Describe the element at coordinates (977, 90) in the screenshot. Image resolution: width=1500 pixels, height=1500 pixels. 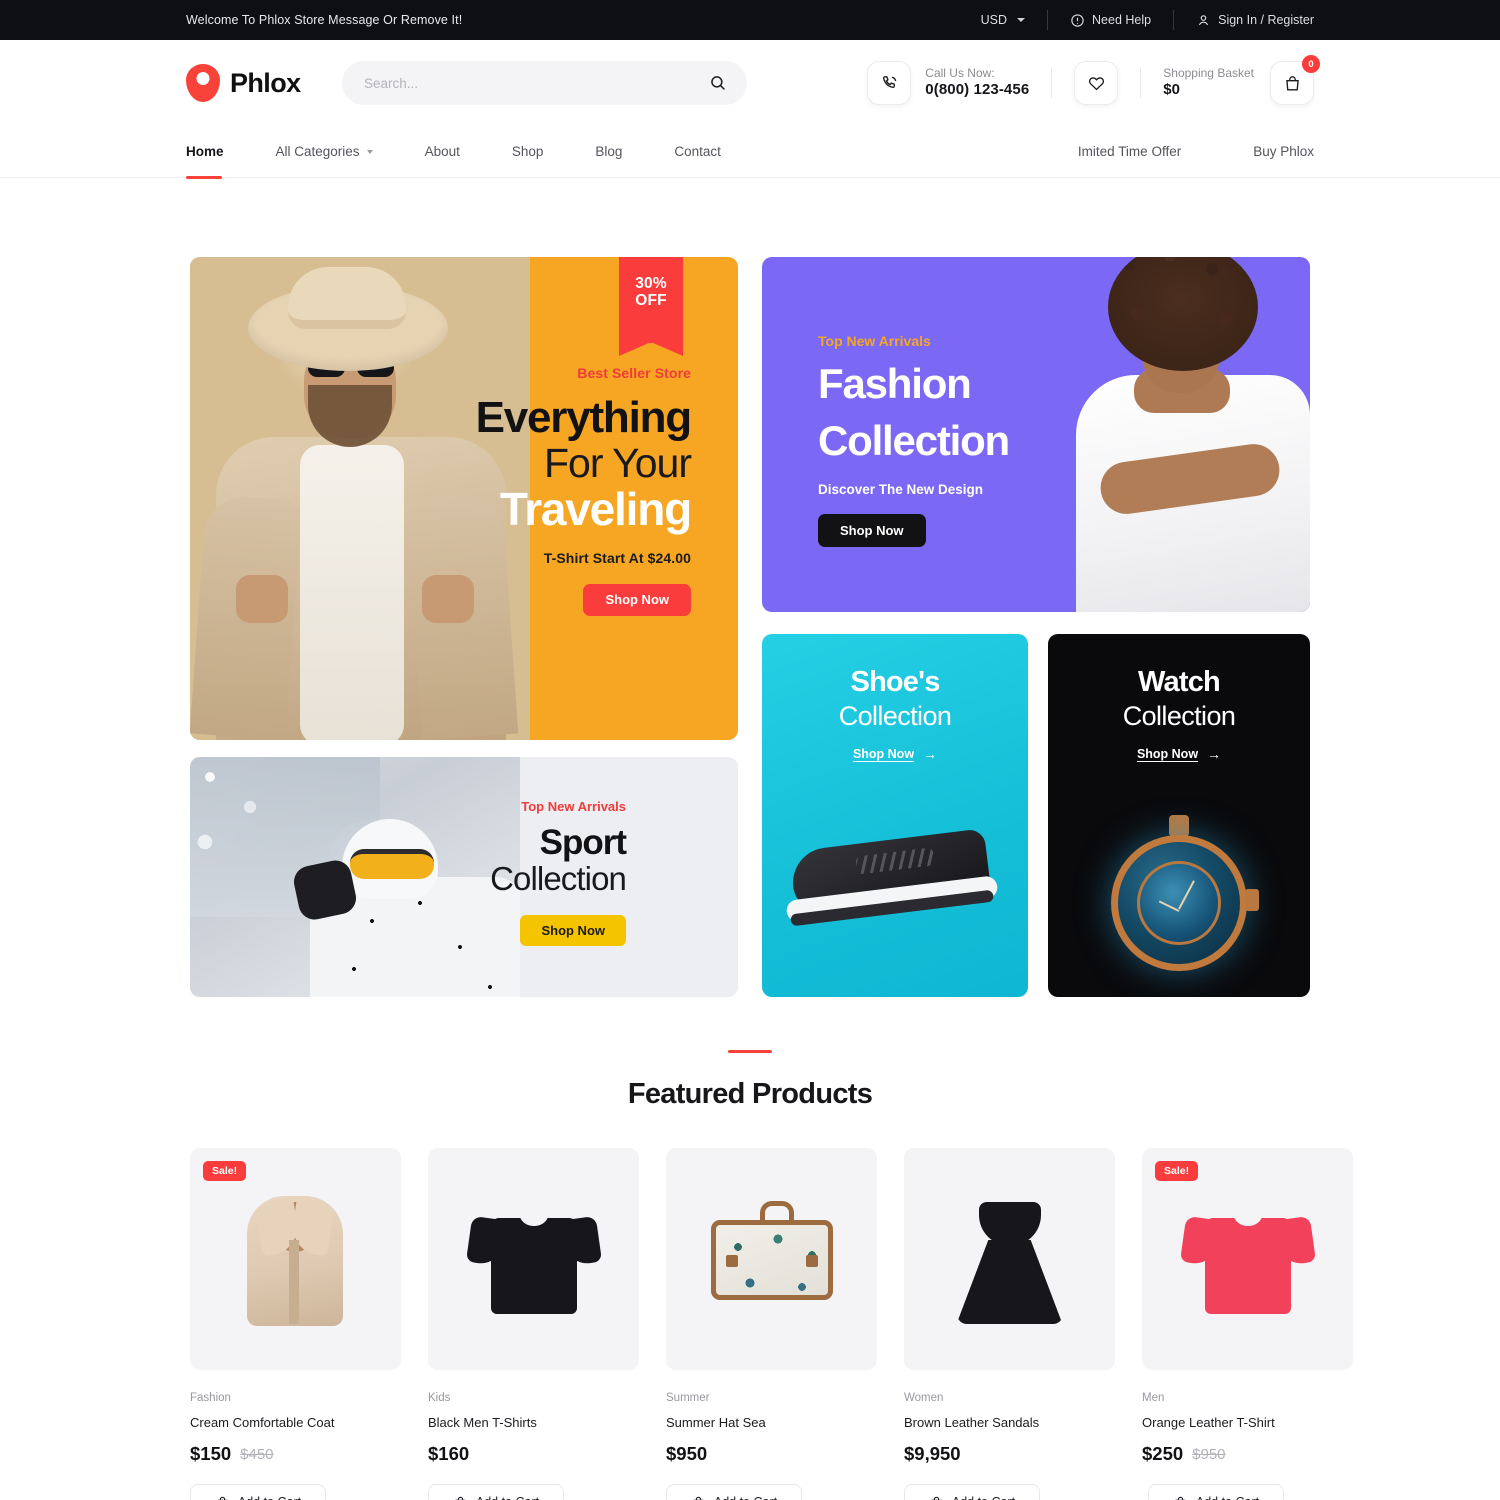
I see `call-number: 0(800) 123-456` at that location.